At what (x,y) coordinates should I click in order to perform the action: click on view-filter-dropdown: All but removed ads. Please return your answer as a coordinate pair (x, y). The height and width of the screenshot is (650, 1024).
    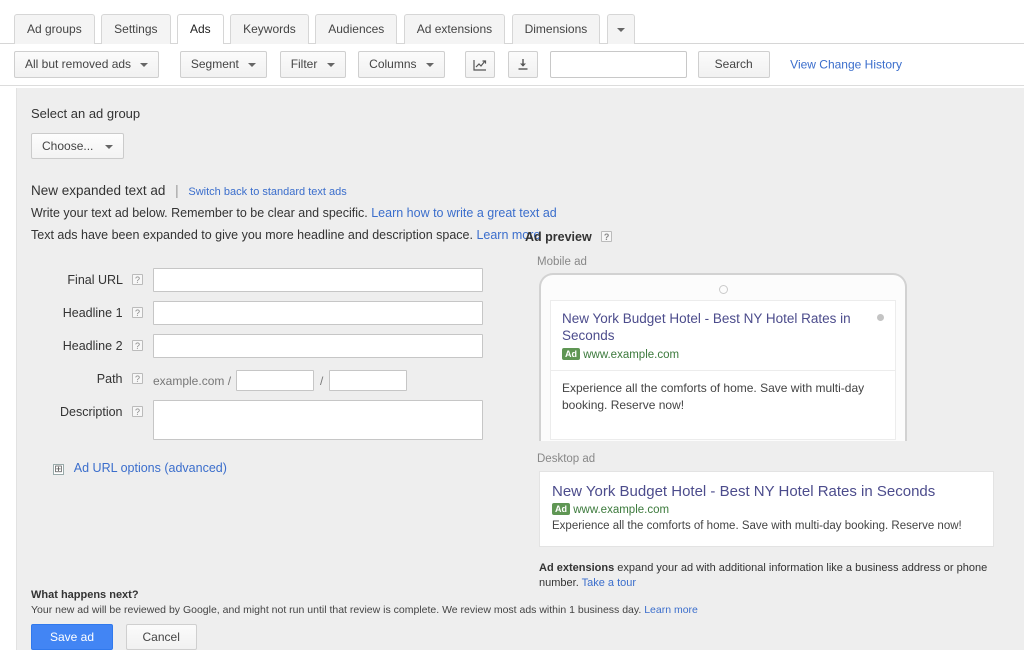
    Looking at the image, I should click on (87, 64).